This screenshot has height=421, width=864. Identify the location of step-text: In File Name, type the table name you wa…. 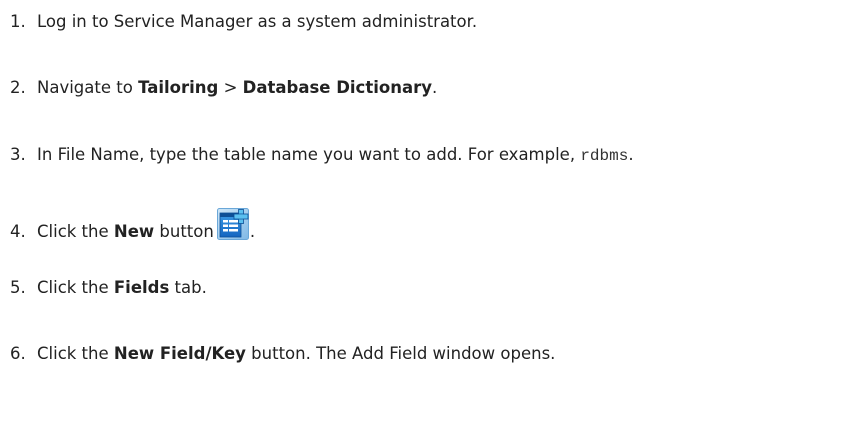
(309, 154).